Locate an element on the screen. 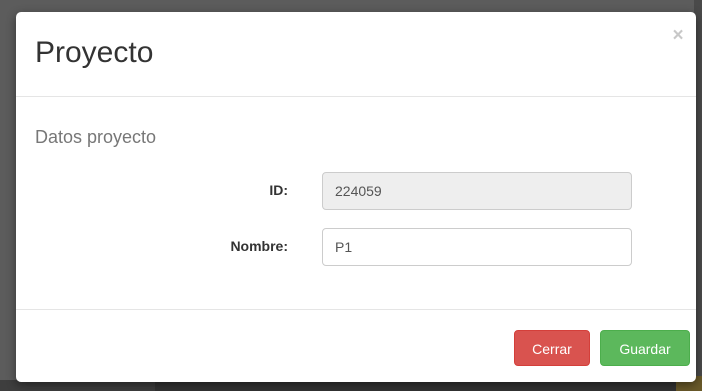 The width and height of the screenshot is (702, 391). id-label: ID: is located at coordinates (278, 190).